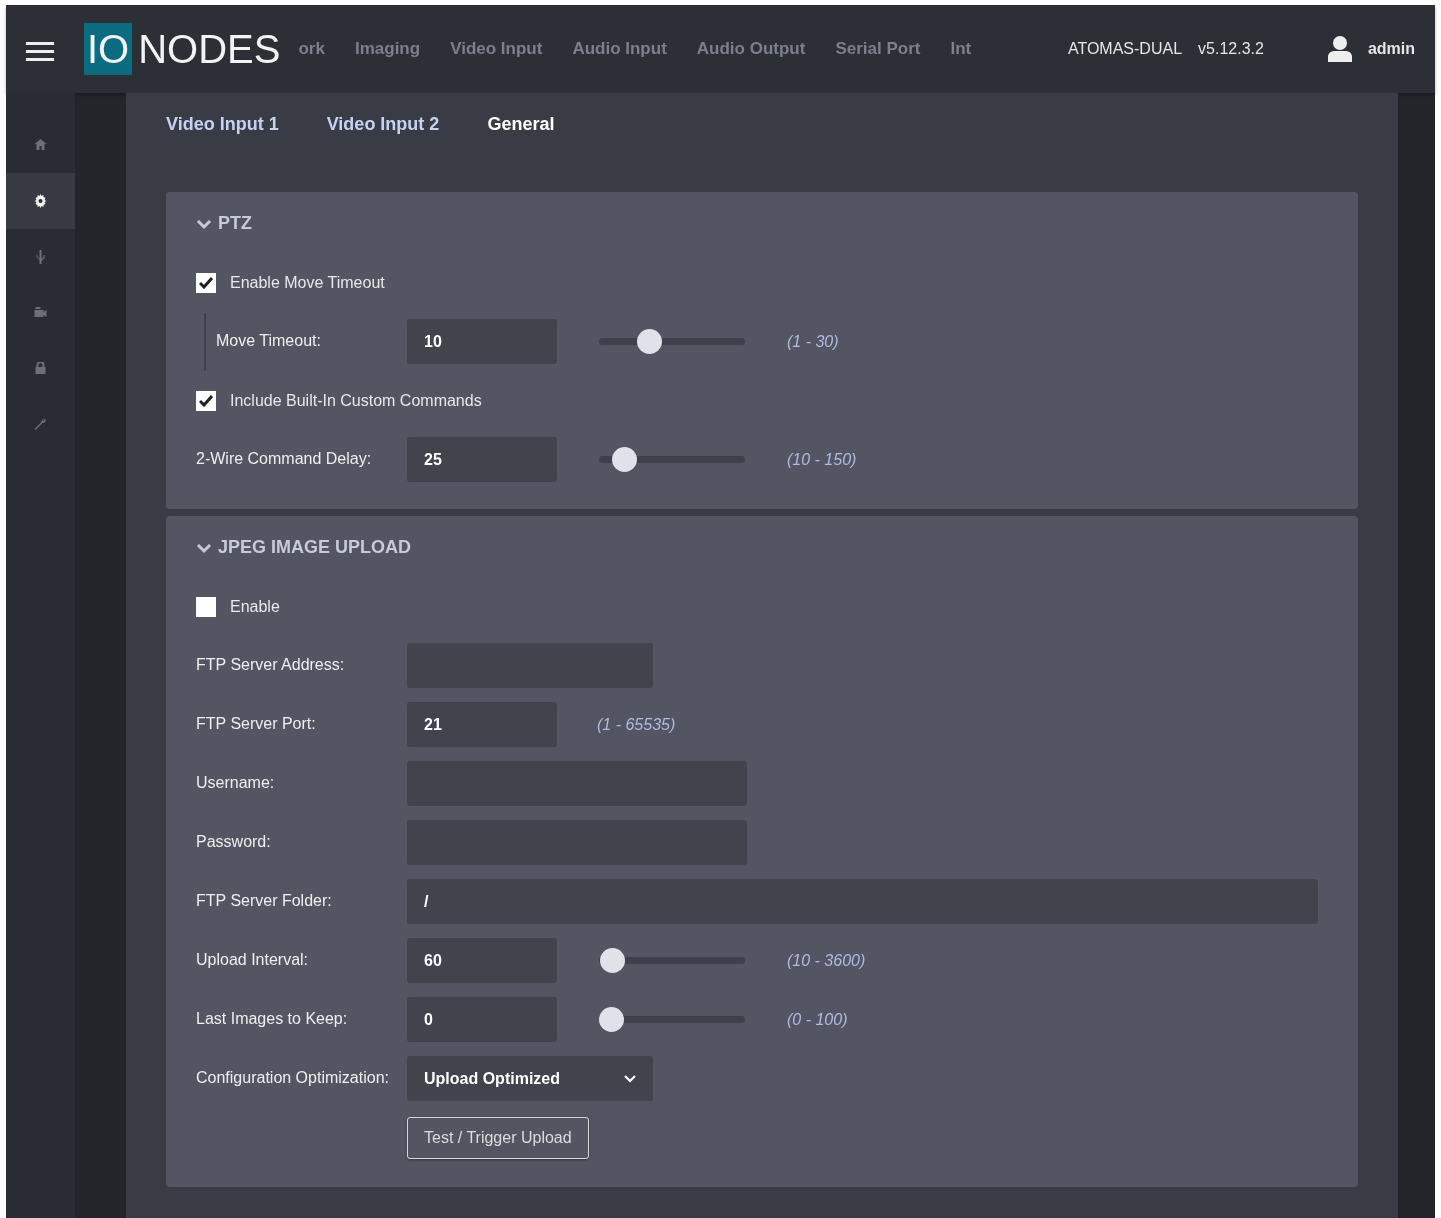 The height and width of the screenshot is (1218, 1441). I want to click on logo-text: NODES, so click(209, 49).